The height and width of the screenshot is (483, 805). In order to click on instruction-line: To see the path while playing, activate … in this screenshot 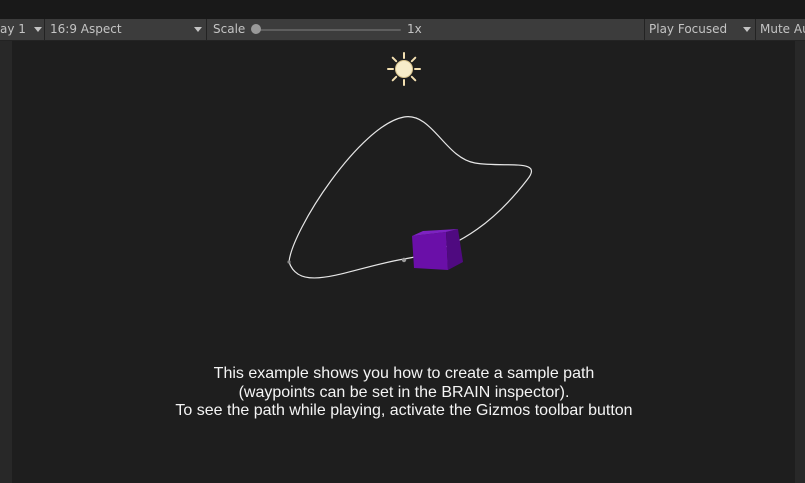, I will do `click(404, 410)`.